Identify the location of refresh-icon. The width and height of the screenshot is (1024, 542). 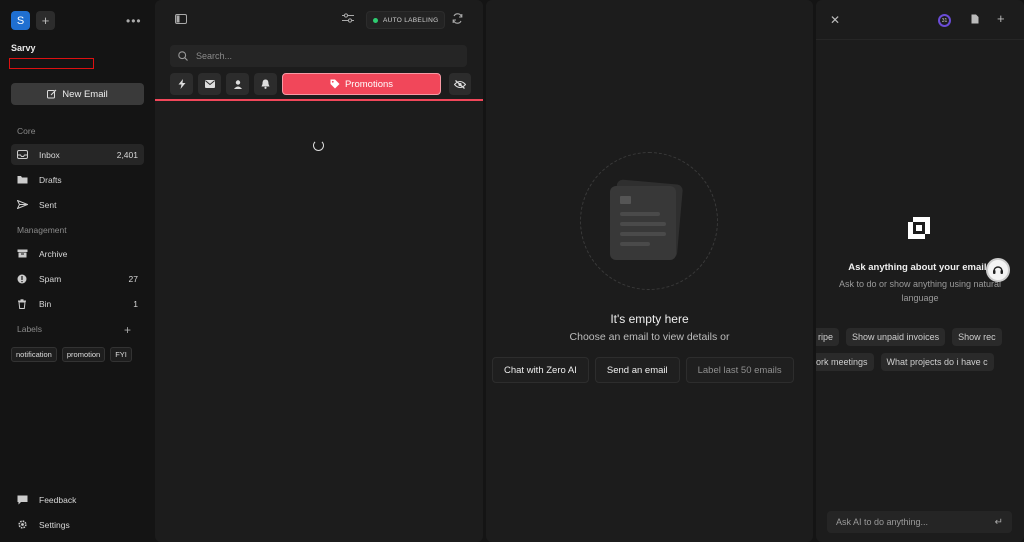
(457, 18).